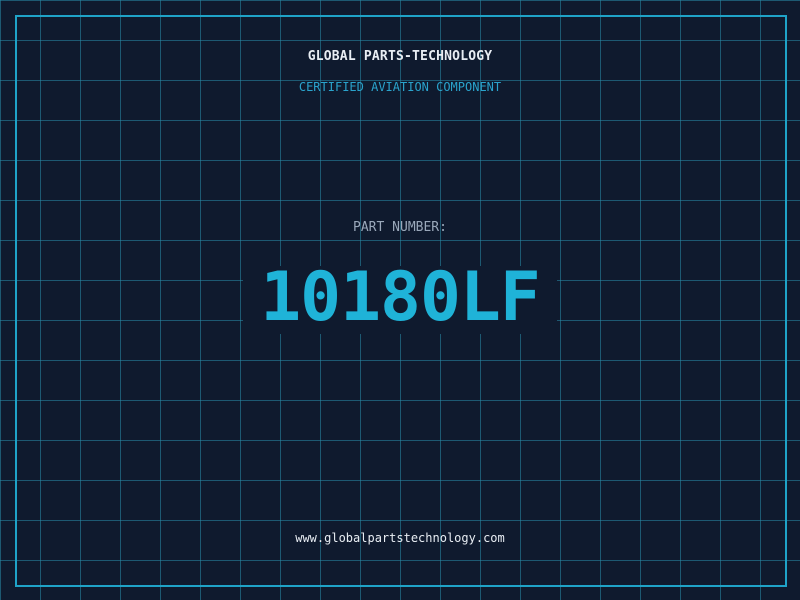 The image size is (800, 600). Describe the element at coordinates (400, 227) in the screenshot. I see `part-number-label: PART NUMBER:` at that location.